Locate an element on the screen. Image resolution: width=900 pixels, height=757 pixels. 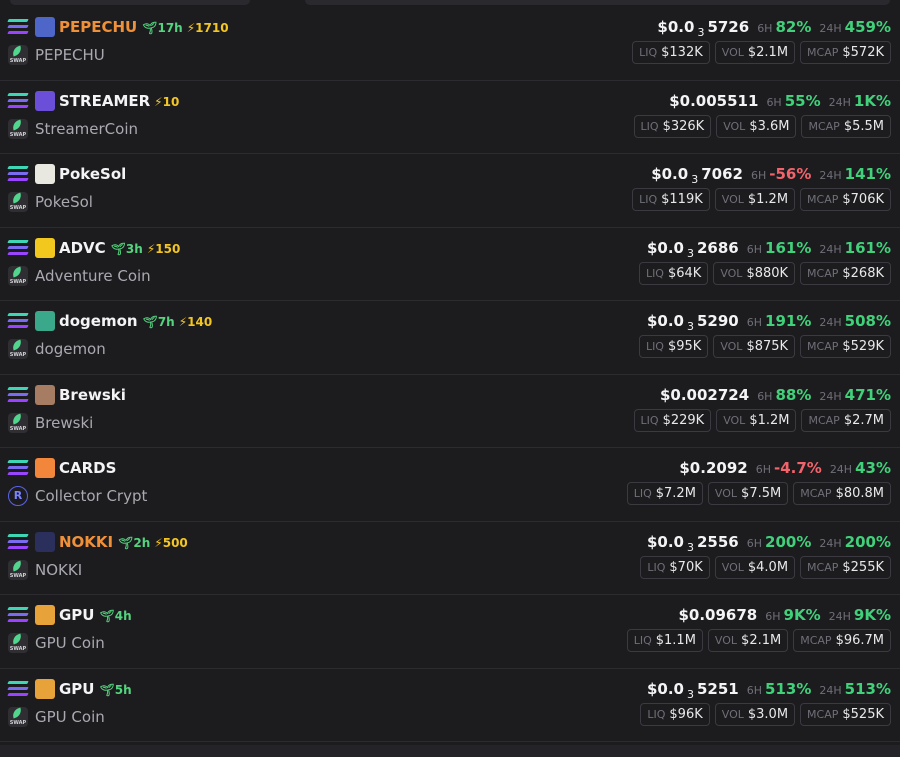
token-price: $0.0 3 5726 is located at coordinates (703, 28).